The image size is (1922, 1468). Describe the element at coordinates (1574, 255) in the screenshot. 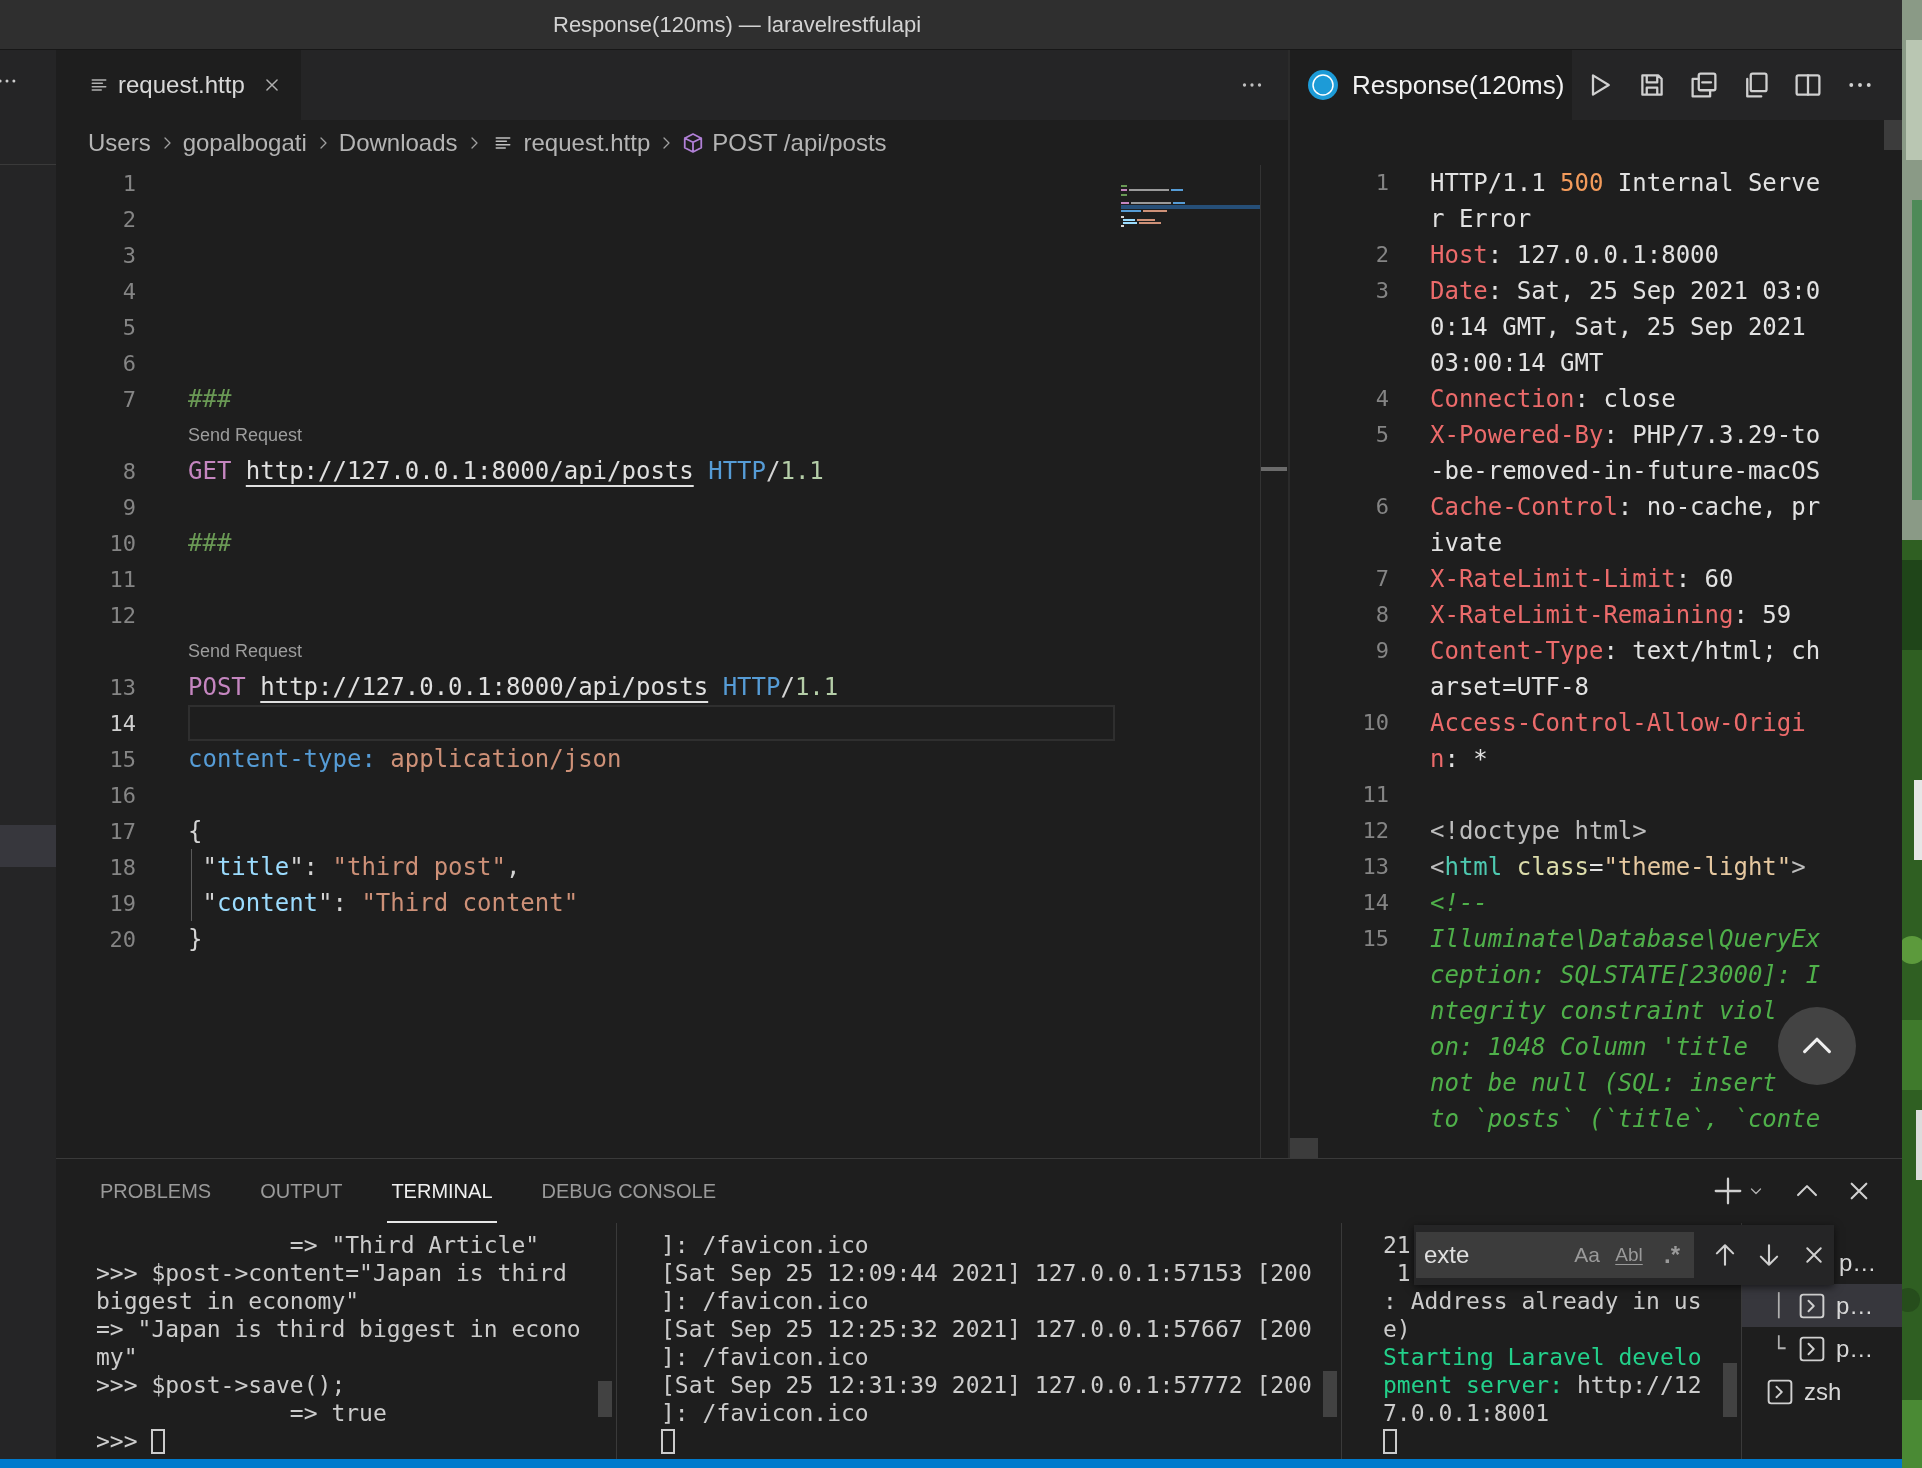

I see `response-line: Host: 127.0.0.1:8000` at that location.